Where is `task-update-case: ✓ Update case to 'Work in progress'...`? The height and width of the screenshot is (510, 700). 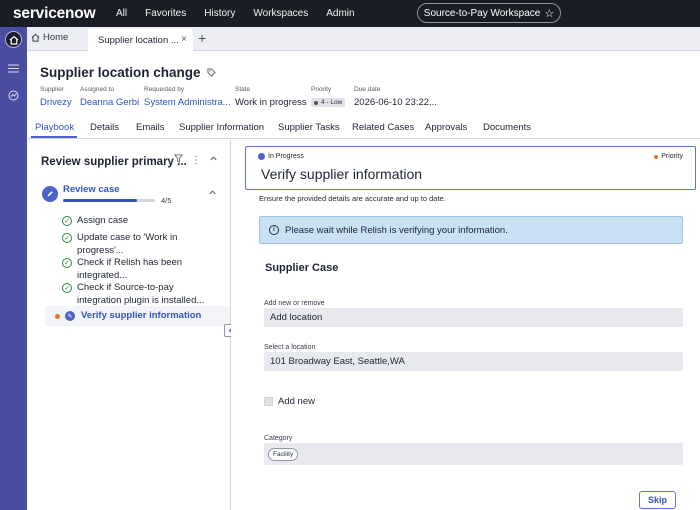
task-update-case: ✓ Update case to 'Work in progress'... is located at coordinates (139, 244).